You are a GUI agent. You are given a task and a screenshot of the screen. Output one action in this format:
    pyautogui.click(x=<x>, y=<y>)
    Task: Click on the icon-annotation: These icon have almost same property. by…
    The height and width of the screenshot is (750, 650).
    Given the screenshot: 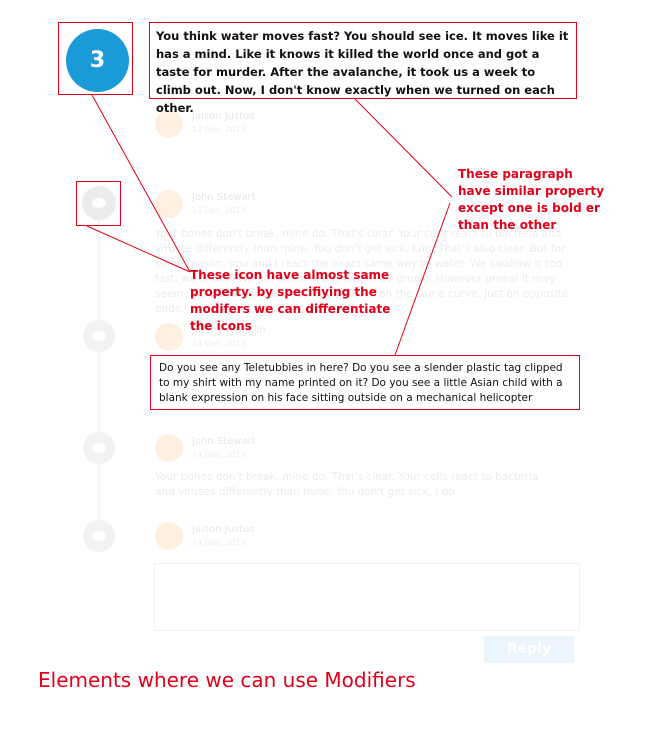 What is the action you would take?
    pyautogui.click(x=290, y=300)
    